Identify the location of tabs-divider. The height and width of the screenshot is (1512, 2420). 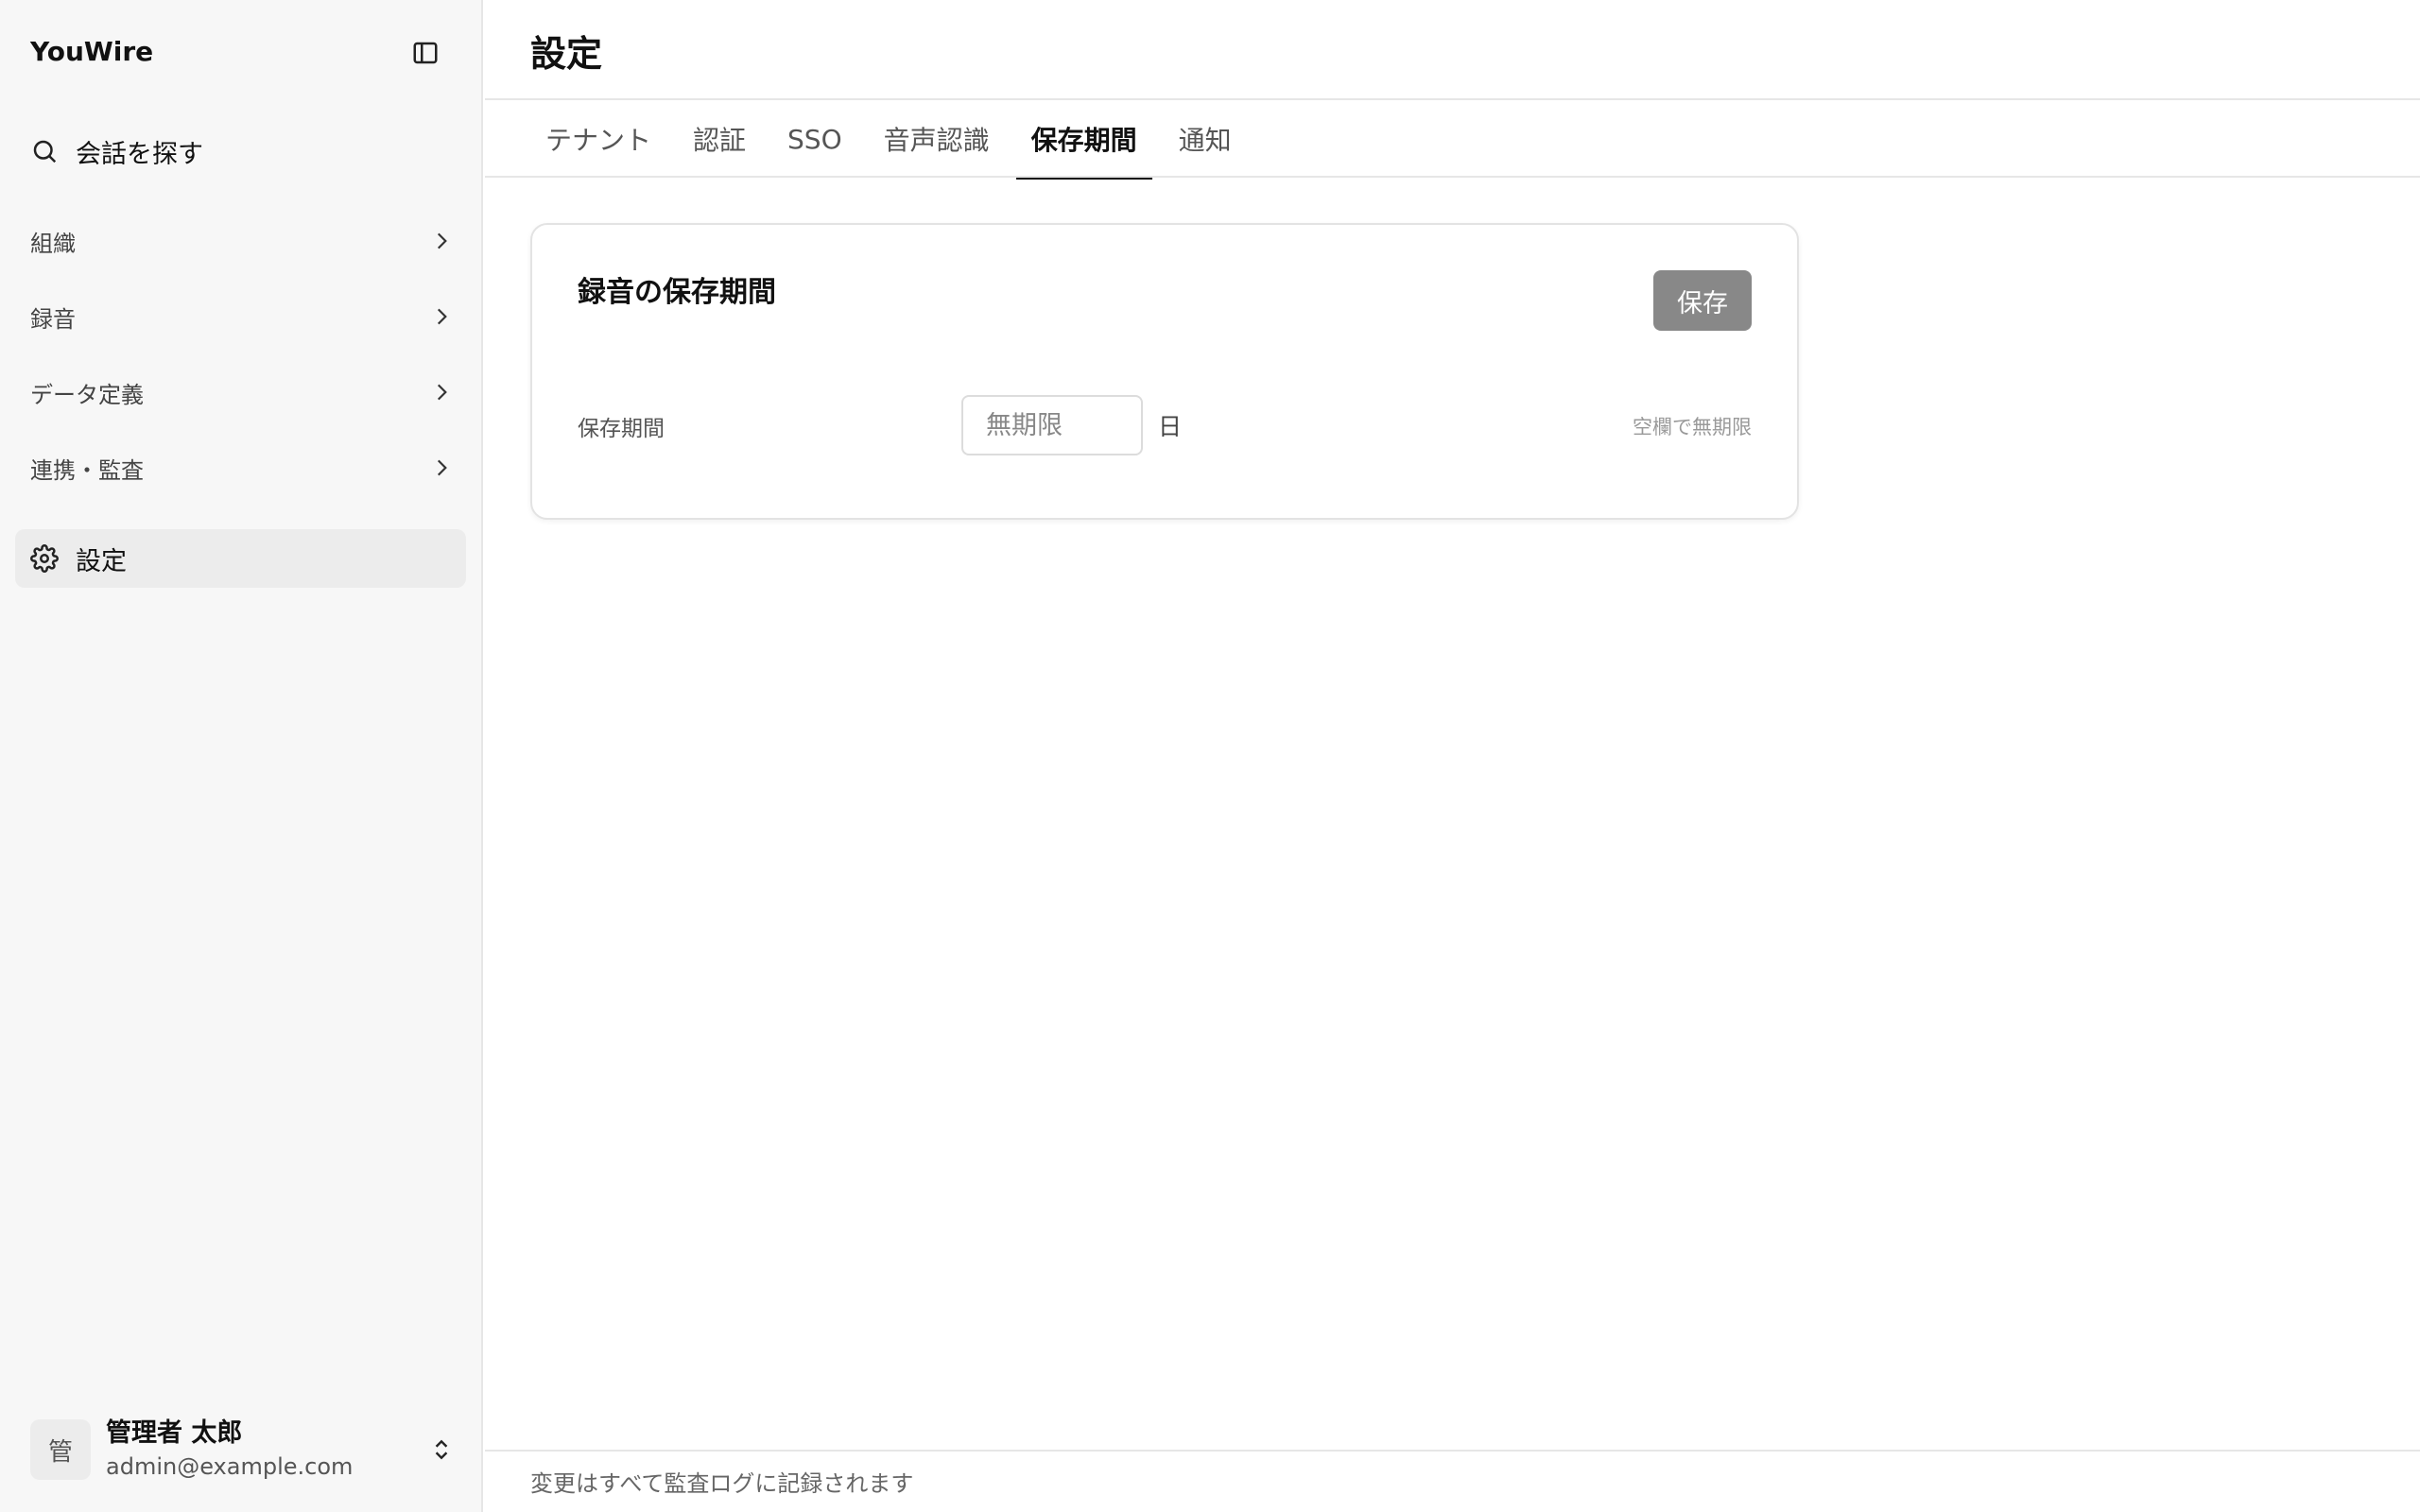
(1452, 177).